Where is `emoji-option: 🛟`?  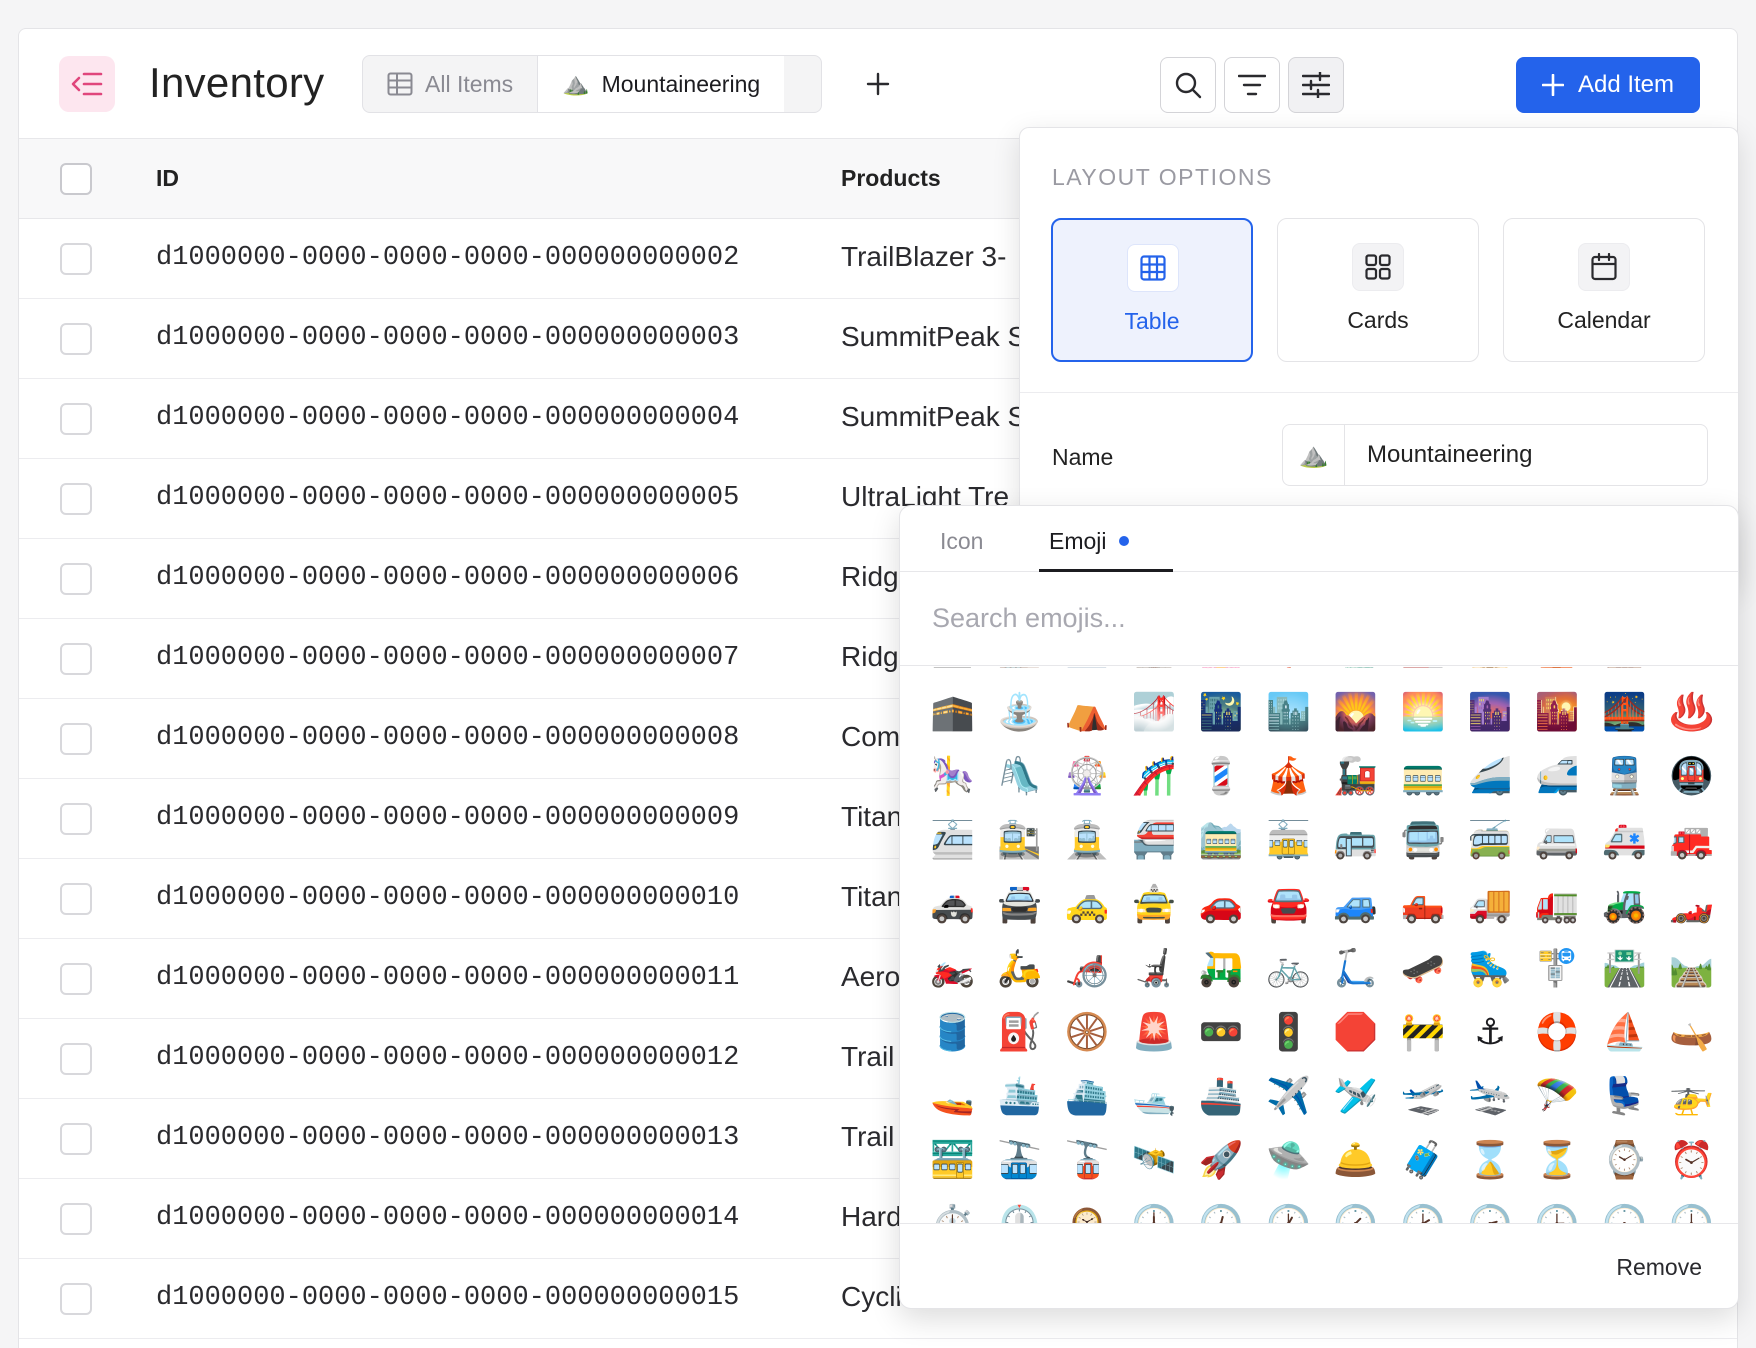
emoji-option: 🛟 is located at coordinates (1557, 1033).